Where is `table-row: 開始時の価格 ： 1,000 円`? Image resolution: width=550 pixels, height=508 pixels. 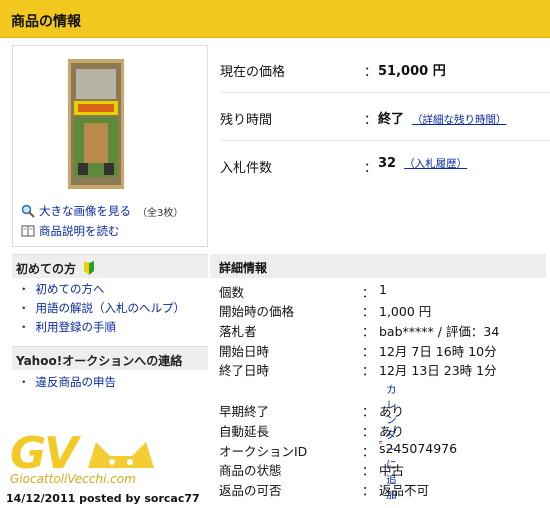
table-row: 開始時の価格 ： 1,000 円 is located at coordinates (384, 311).